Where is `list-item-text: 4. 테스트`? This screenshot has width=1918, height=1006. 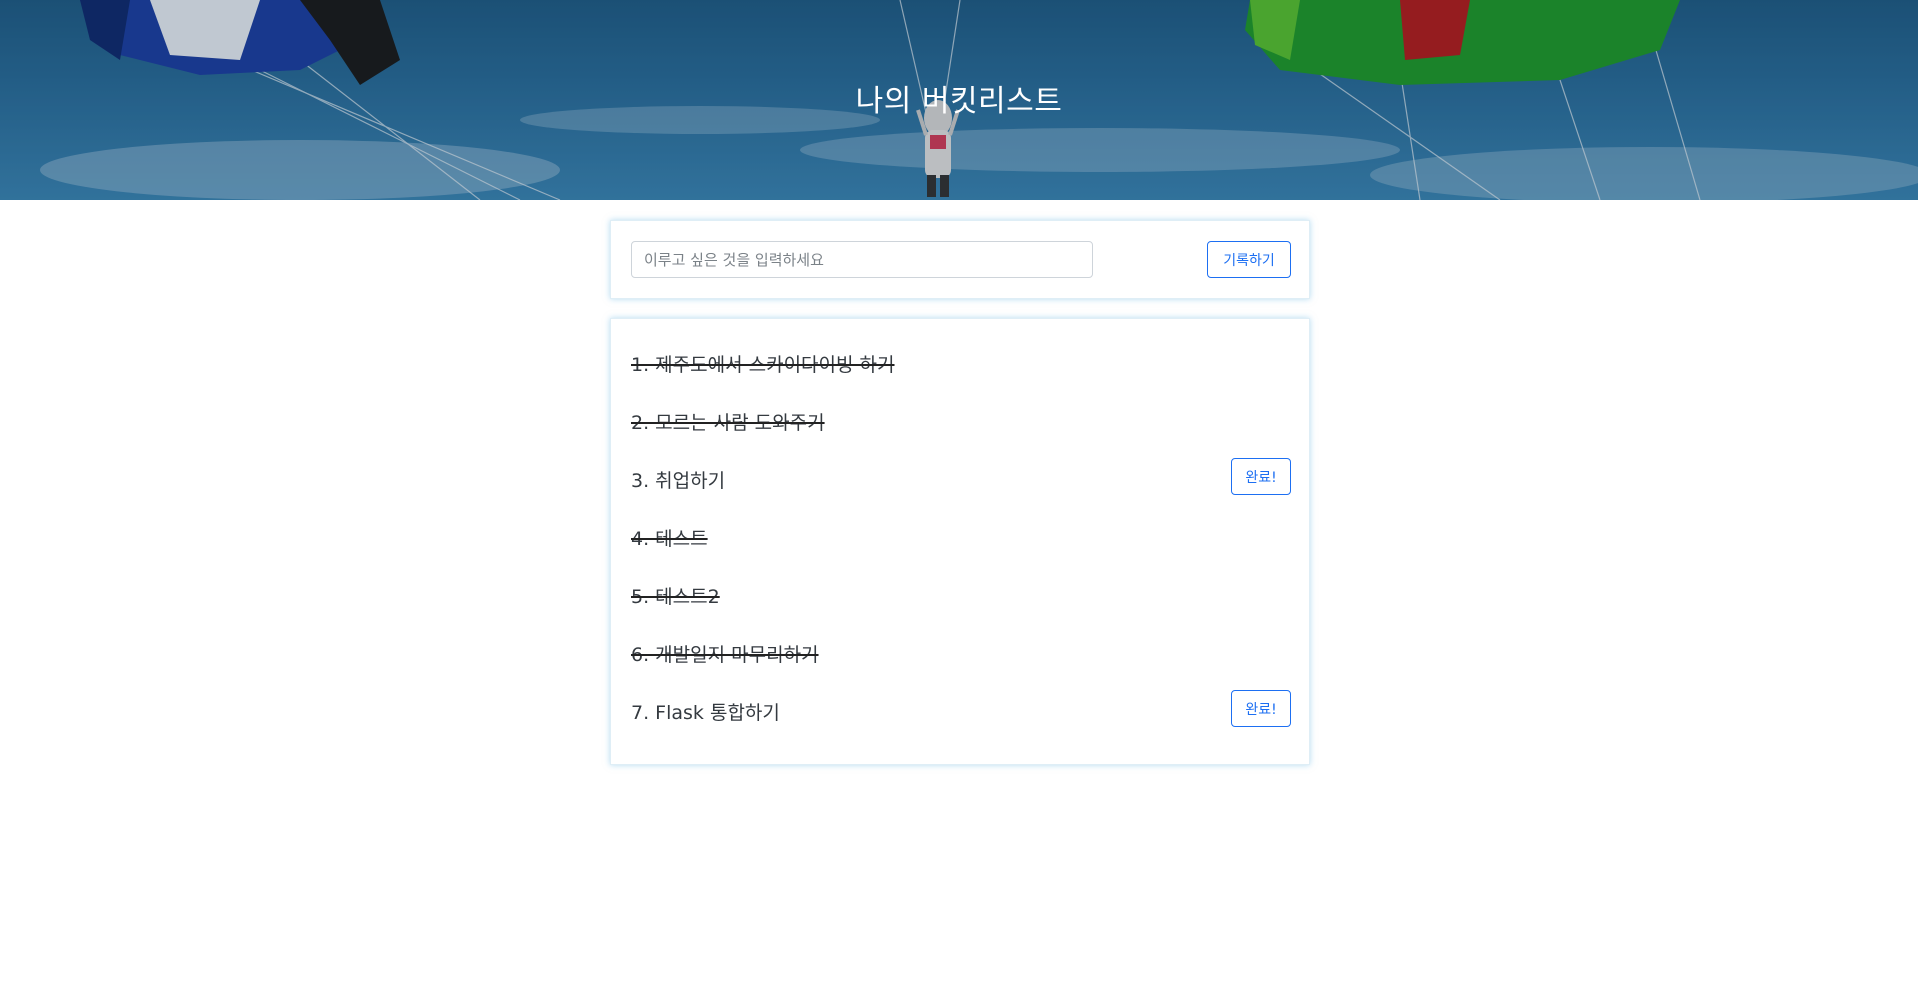
list-item-text: 4. 테스트 is located at coordinates (669, 539).